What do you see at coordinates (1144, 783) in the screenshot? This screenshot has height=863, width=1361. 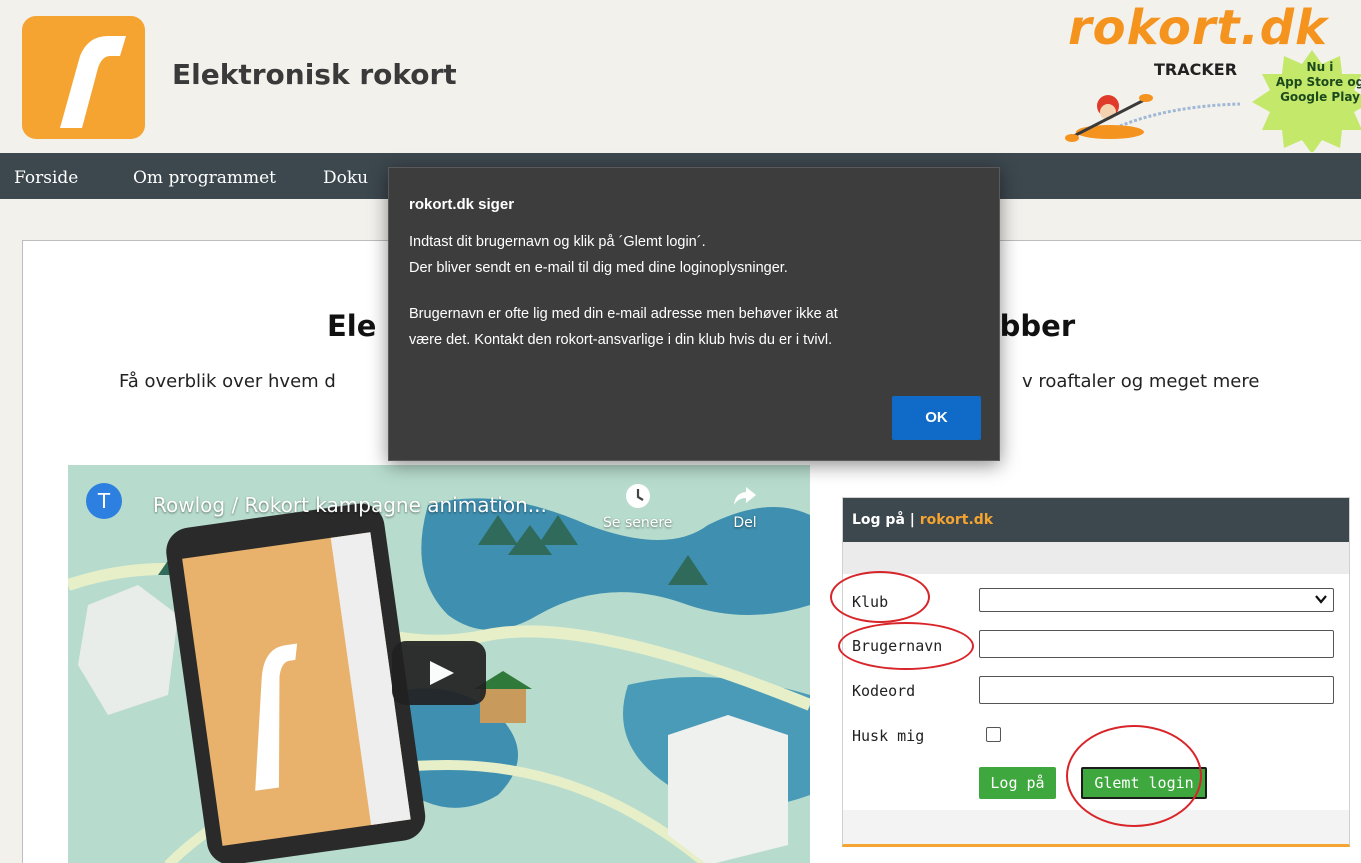 I see `forgot-login-button: Glemt login` at bounding box center [1144, 783].